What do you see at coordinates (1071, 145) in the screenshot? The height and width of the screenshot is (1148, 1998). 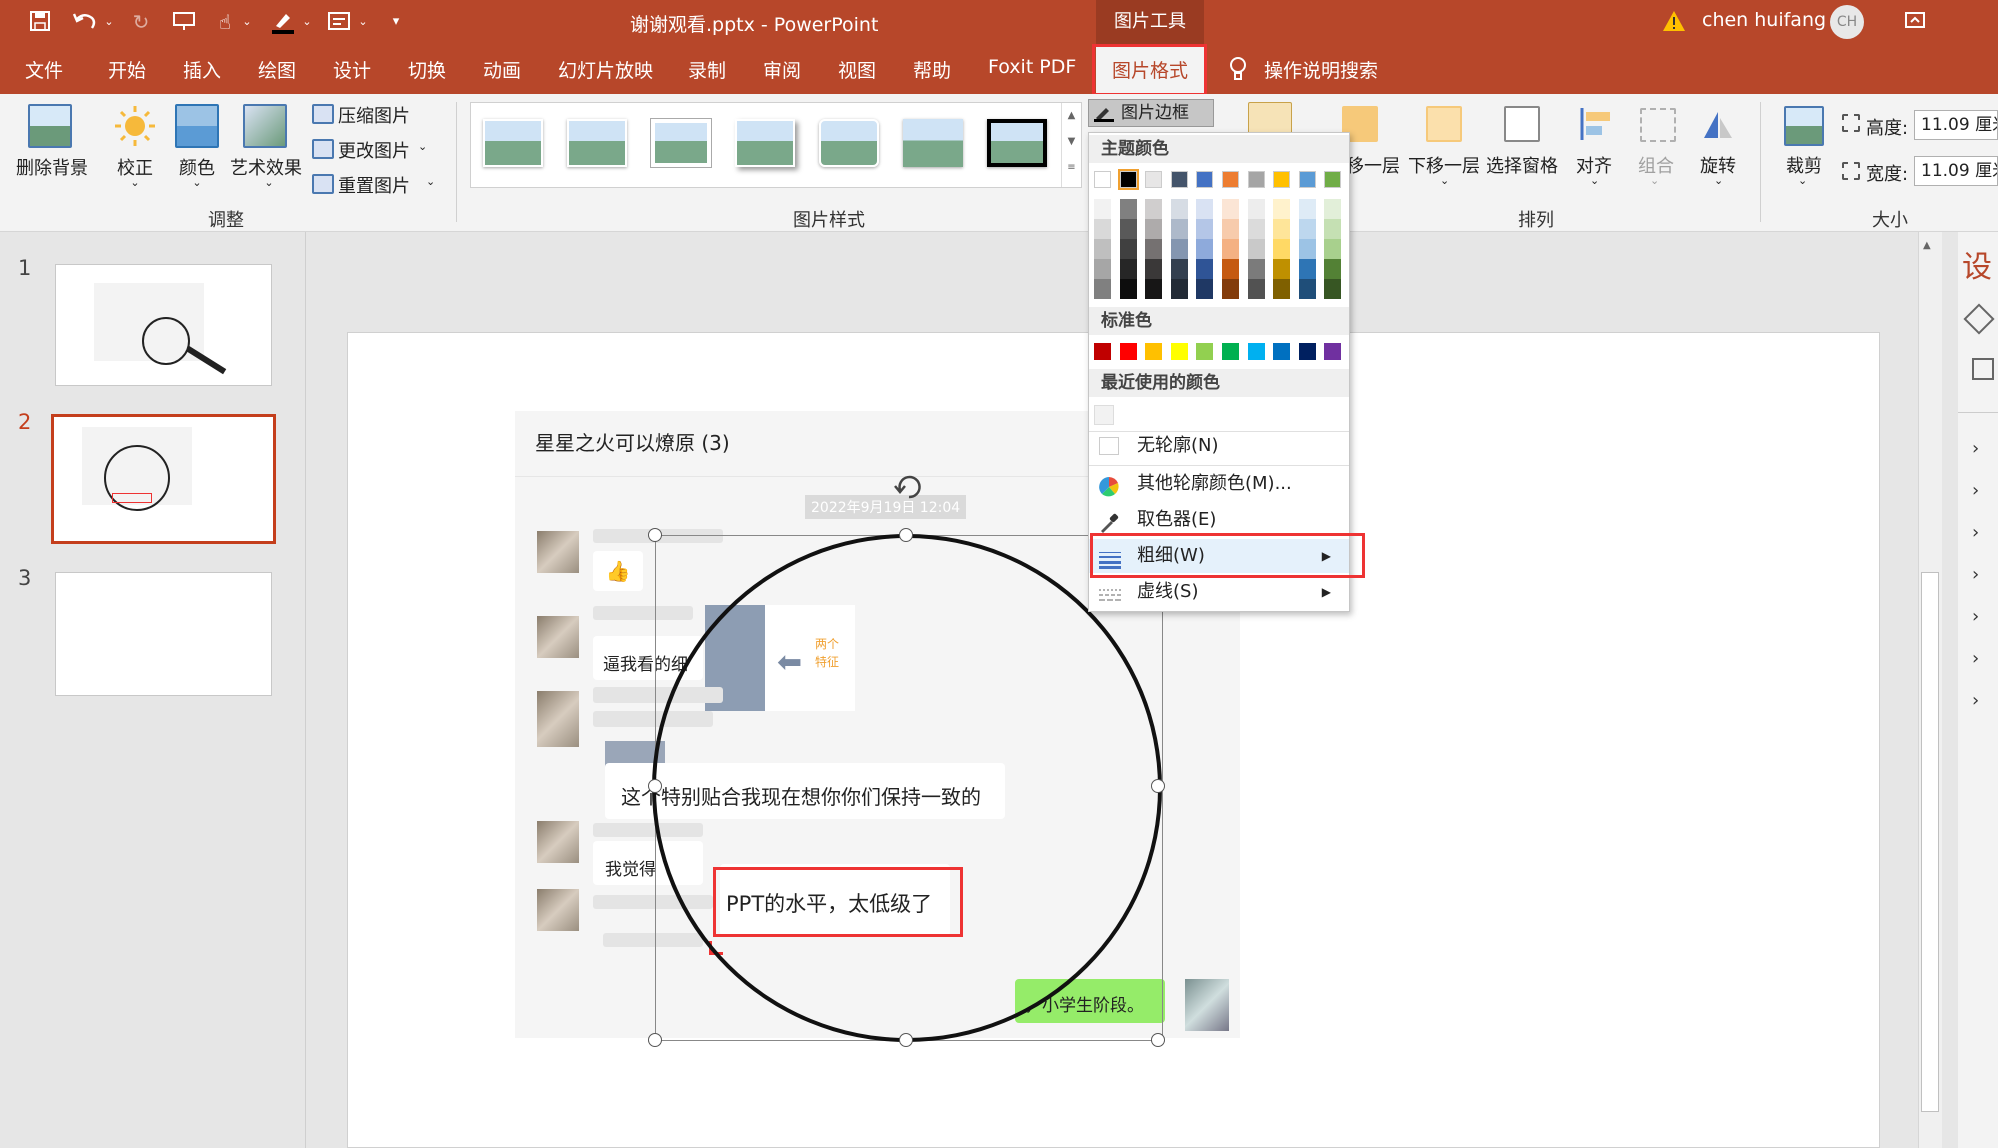 I see `gallery-scroll: ▲ ▼ ≡` at bounding box center [1071, 145].